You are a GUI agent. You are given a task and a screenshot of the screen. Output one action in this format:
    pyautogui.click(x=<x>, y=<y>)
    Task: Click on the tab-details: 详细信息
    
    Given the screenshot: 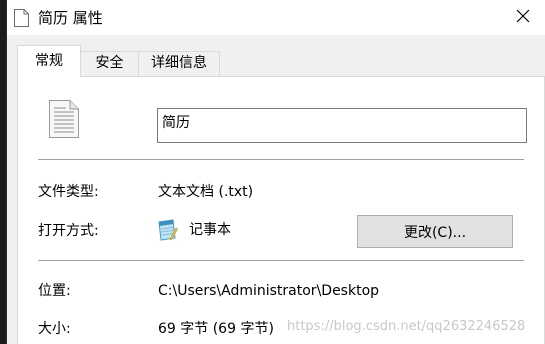 What is the action you would take?
    pyautogui.click(x=179, y=63)
    